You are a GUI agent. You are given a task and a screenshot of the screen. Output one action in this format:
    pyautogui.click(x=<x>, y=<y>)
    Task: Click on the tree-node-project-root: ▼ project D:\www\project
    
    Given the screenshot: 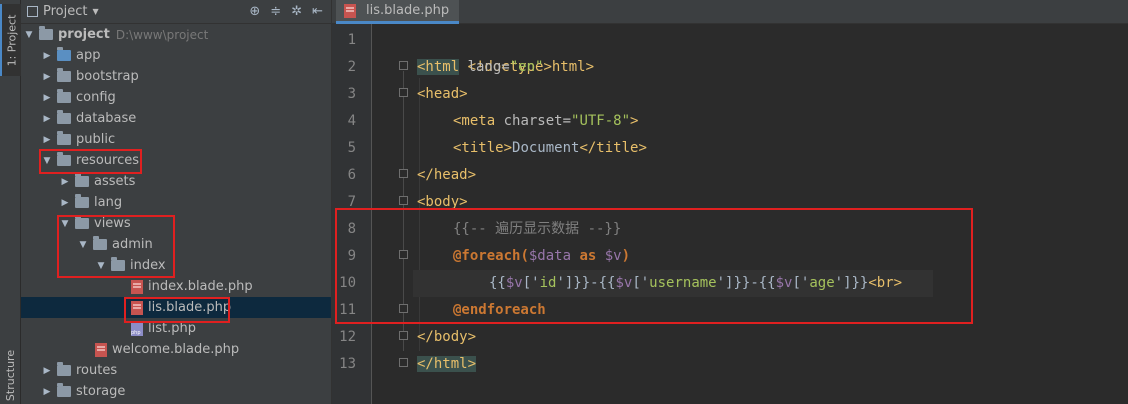 What is the action you would take?
    pyautogui.click(x=176, y=34)
    